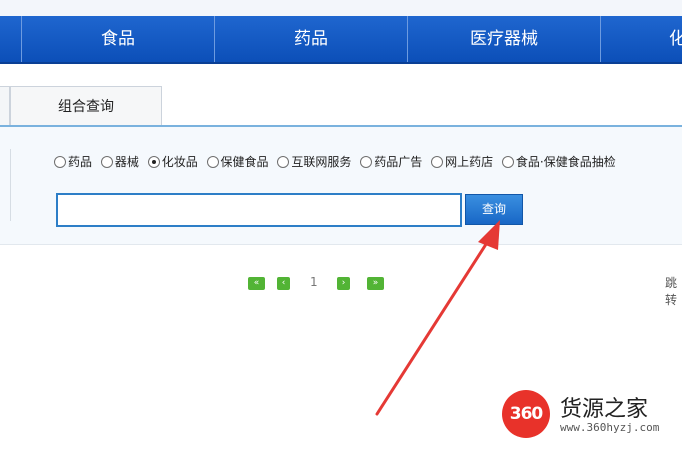  What do you see at coordinates (610, 427) in the screenshot?
I see `watermark-url: www.360hyzj.com` at bounding box center [610, 427].